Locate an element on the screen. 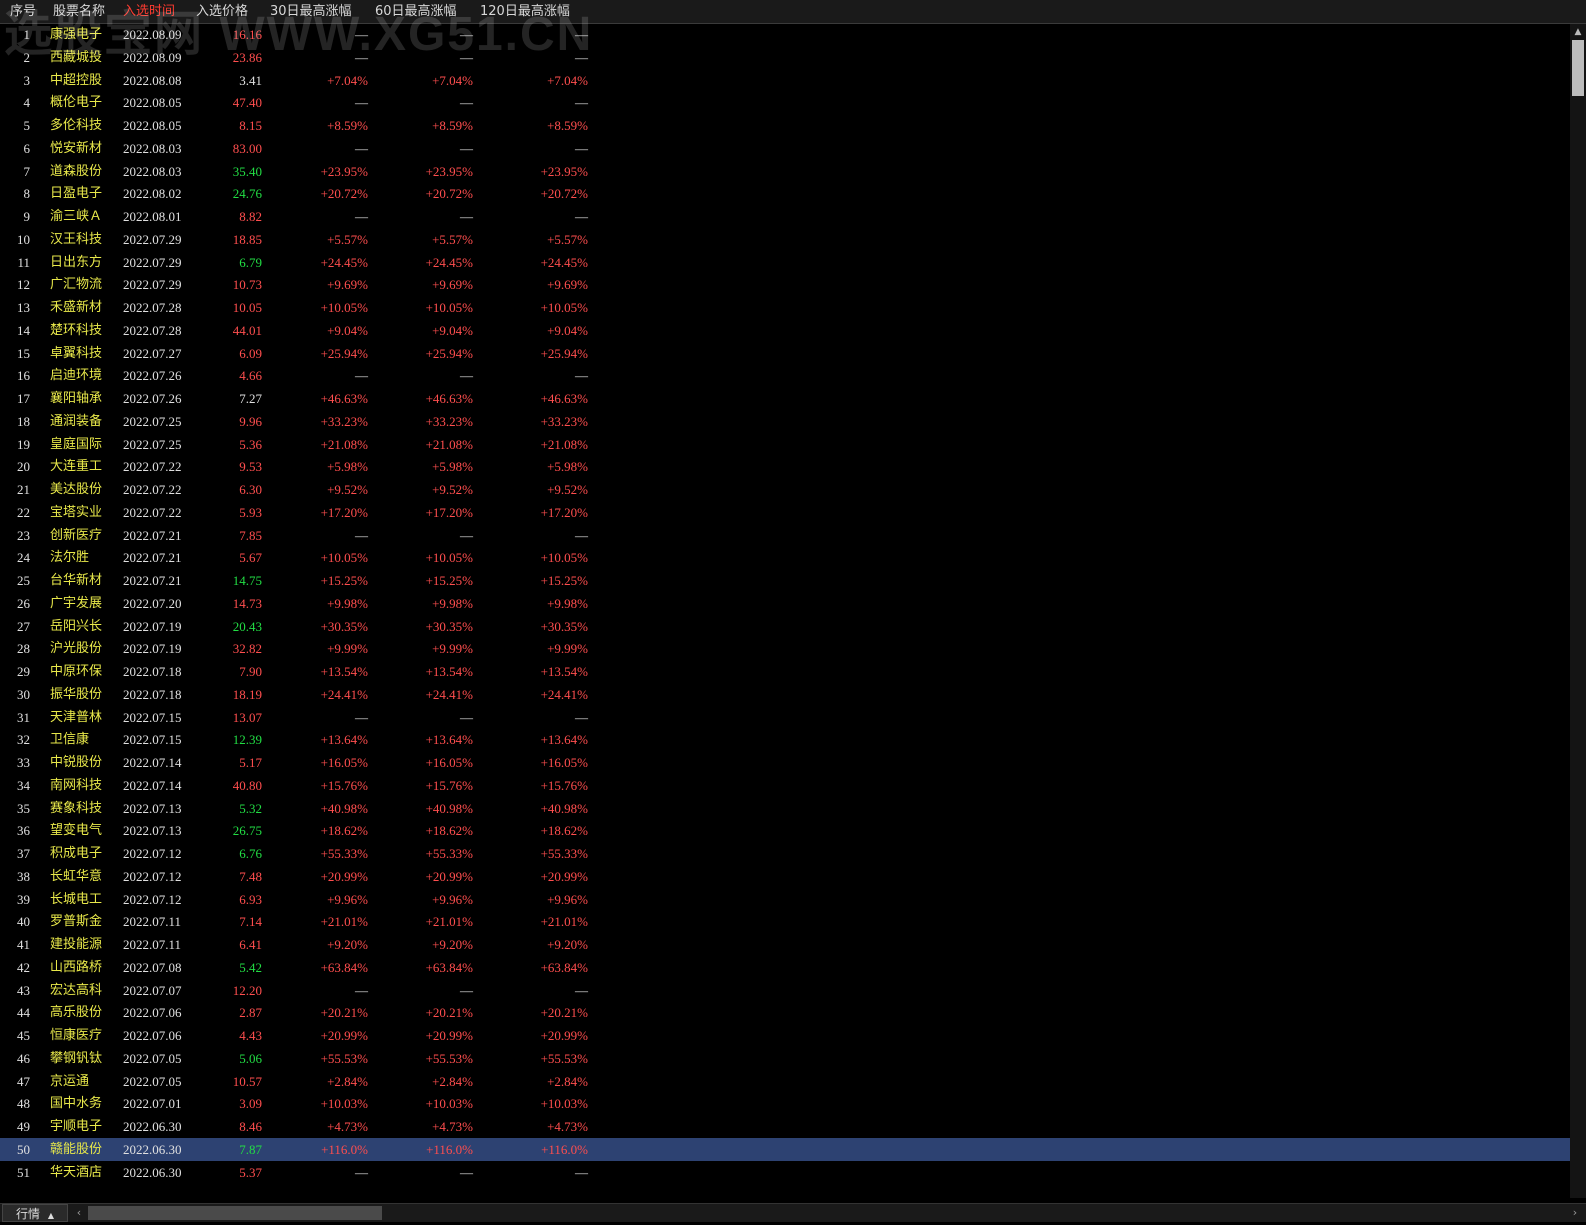  table-row: 4 概伦电子 2022.08.05 47.40 — — — is located at coordinates (785, 102).